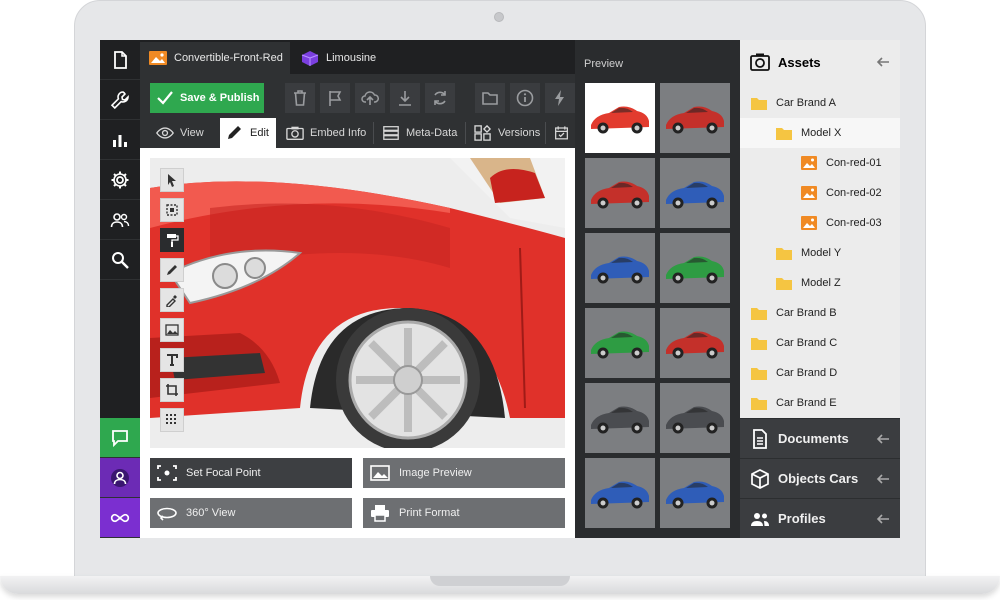  Describe the element at coordinates (806, 103) in the screenshot. I see `tree-item-label: Car Brand A` at that location.